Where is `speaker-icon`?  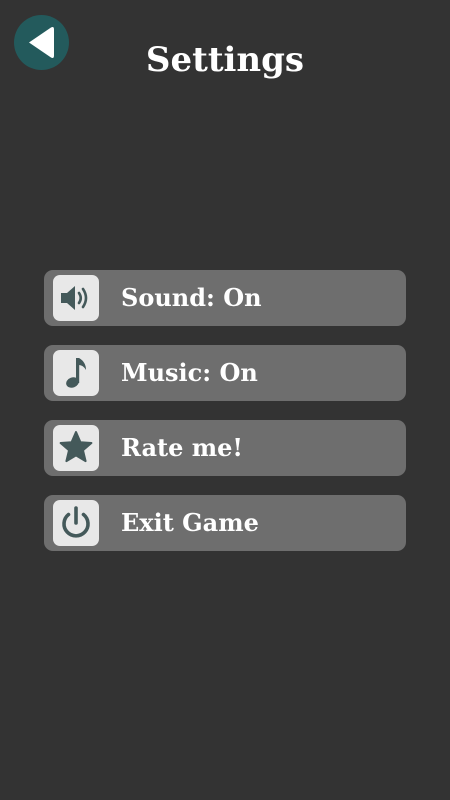
speaker-icon is located at coordinates (76, 298).